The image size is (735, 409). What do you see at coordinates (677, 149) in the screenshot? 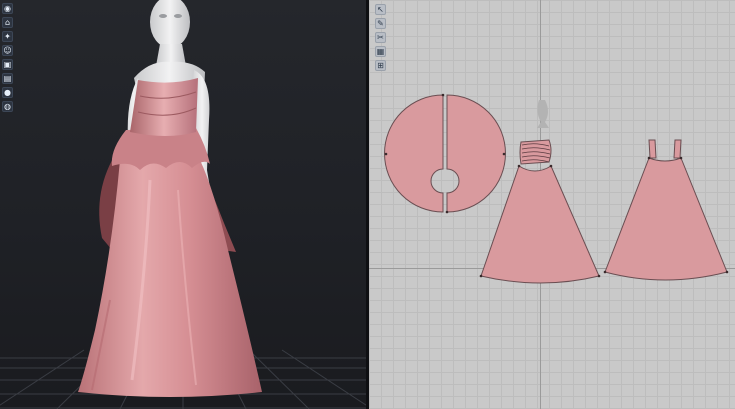
I see `back-strap-right` at bounding box center [677, 149].